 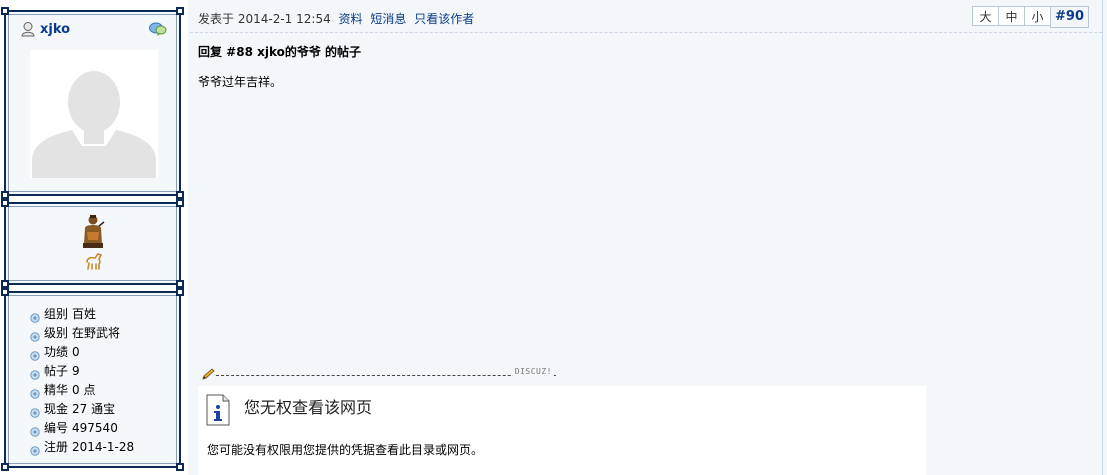 What do you see at coordinates (345, 450) in the screenshot?
I see `signature-text: 您可能没有权限用您提供的凭据查看此目录或网页。` at bounding box center [345, 450].